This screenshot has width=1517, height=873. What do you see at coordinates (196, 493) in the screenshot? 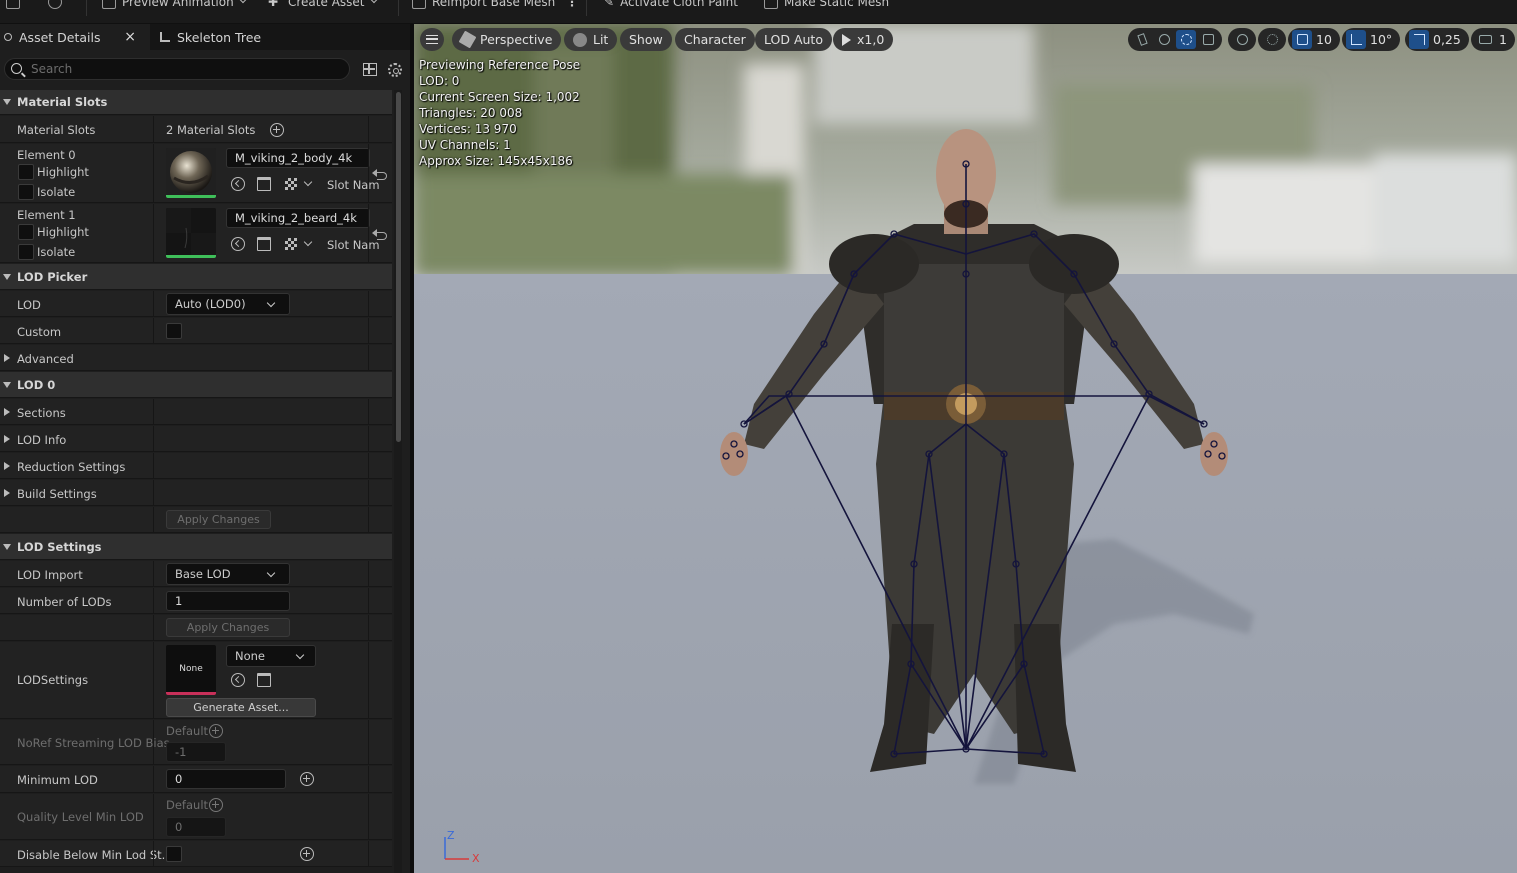
I see `row-build-settings: Build Settings` at bounding box center [196, 493].